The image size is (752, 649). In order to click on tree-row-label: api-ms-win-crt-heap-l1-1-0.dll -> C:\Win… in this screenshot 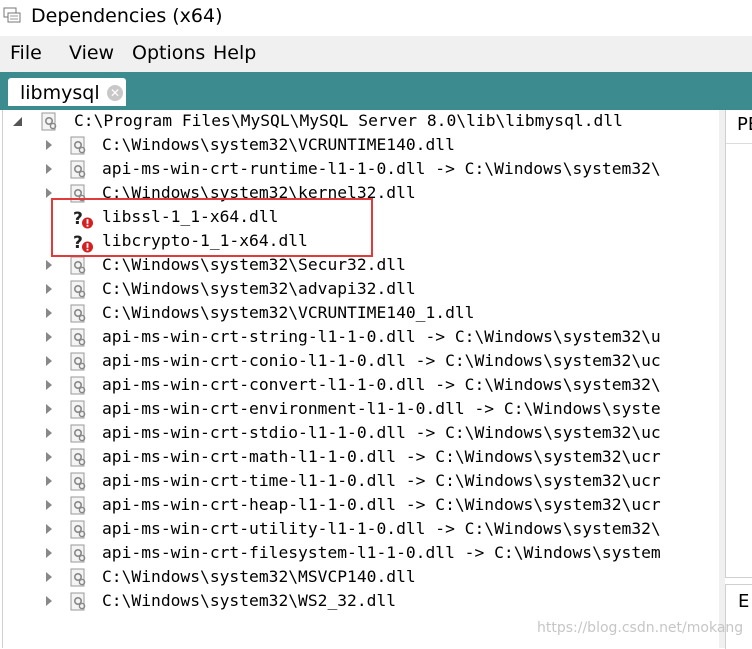, I will do `click(381, 504)`.